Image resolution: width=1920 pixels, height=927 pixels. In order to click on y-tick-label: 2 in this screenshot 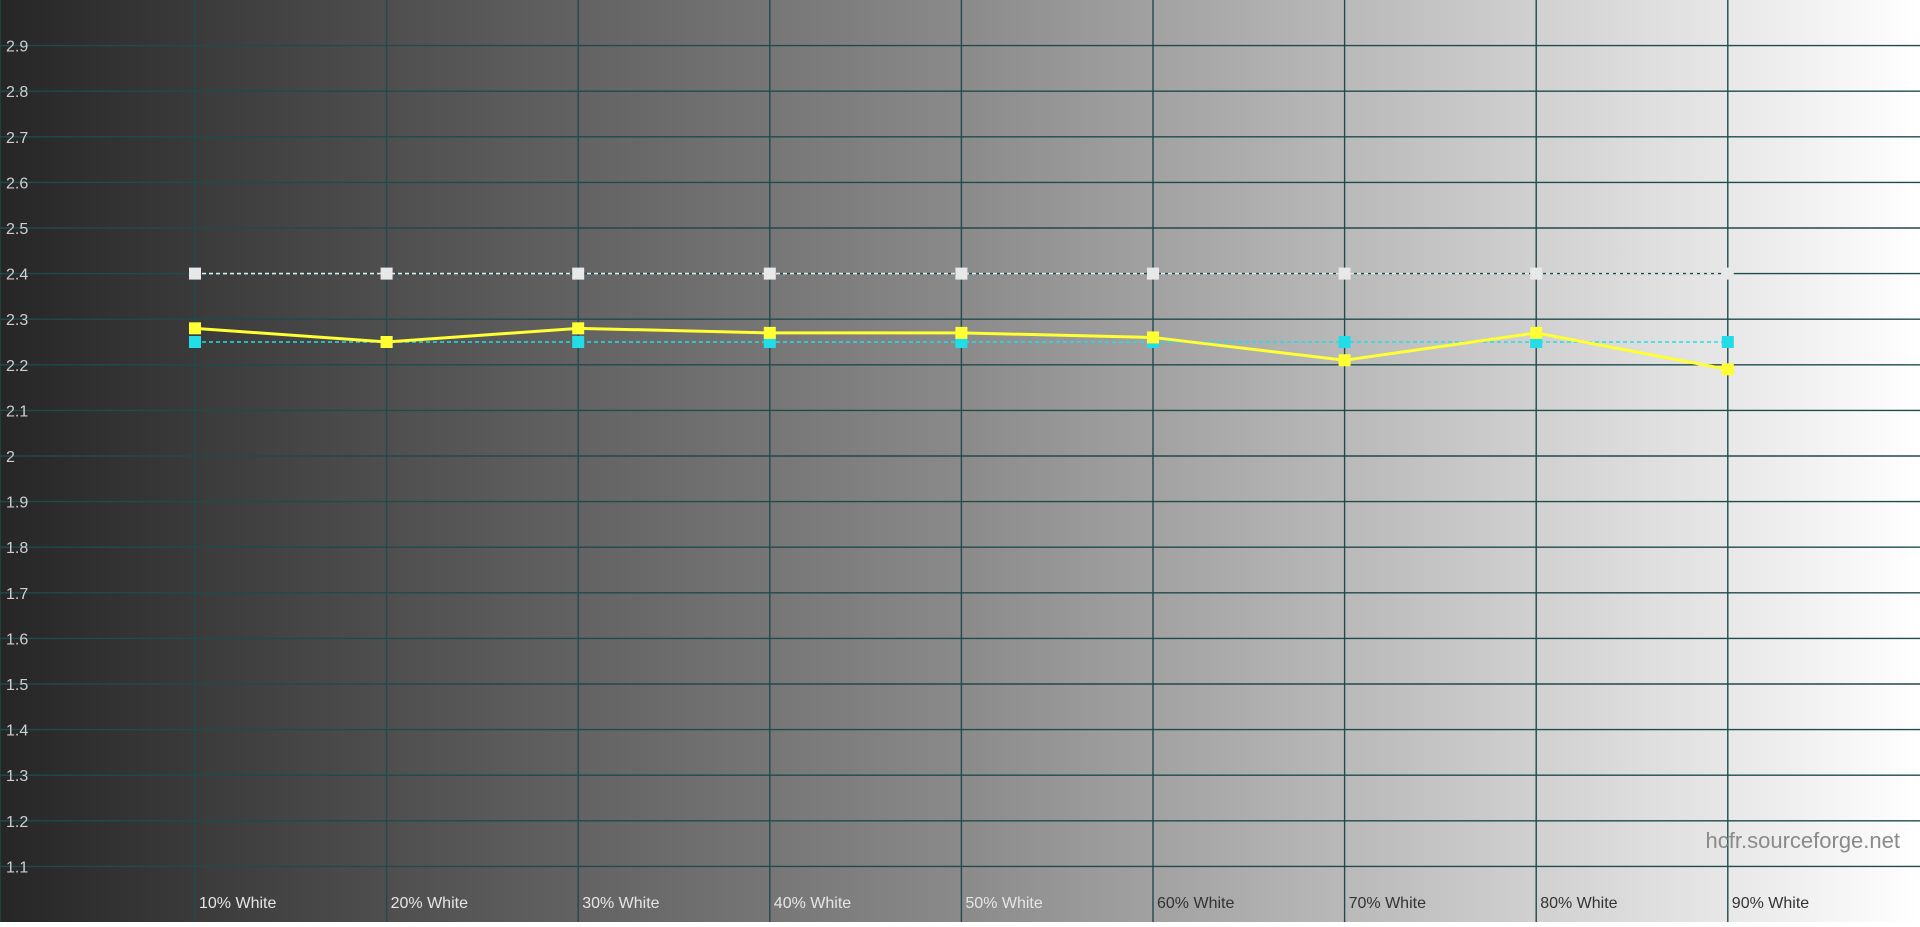, I will do `click(10, 457)`.